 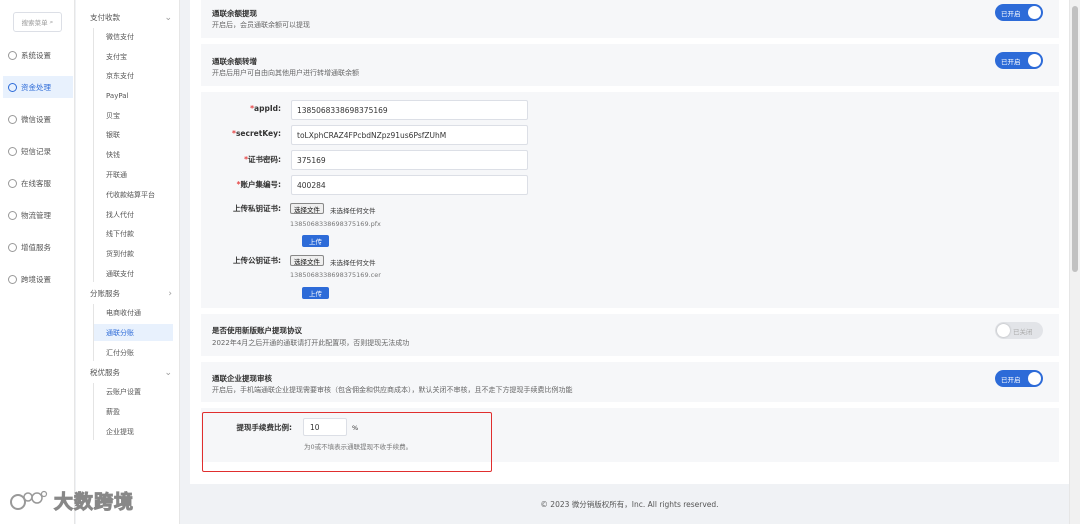 What do you see at coordinates (335, 275) in the screenshot?
I see `public-cert-filename: 1385068338698375169.cer` at bounding box center [335, 275].